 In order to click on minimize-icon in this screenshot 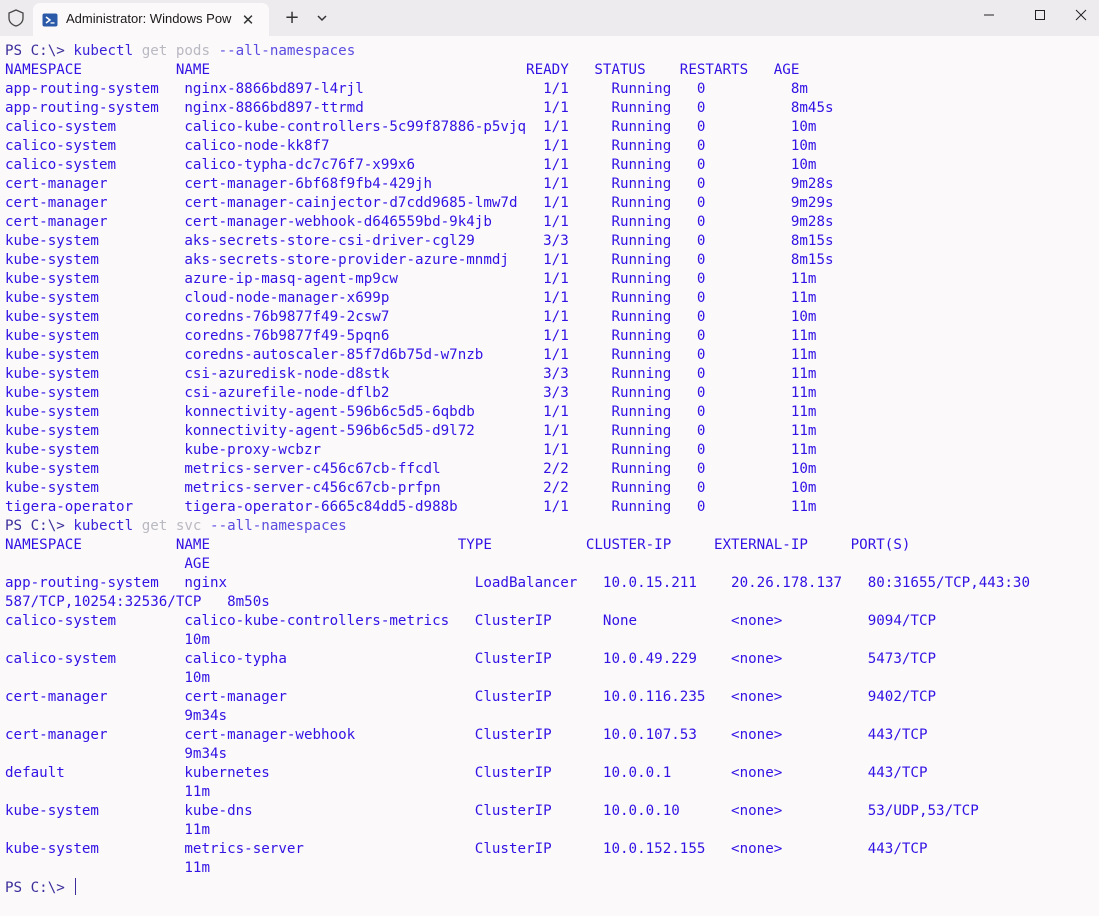, I will do `click(989, 15)`.